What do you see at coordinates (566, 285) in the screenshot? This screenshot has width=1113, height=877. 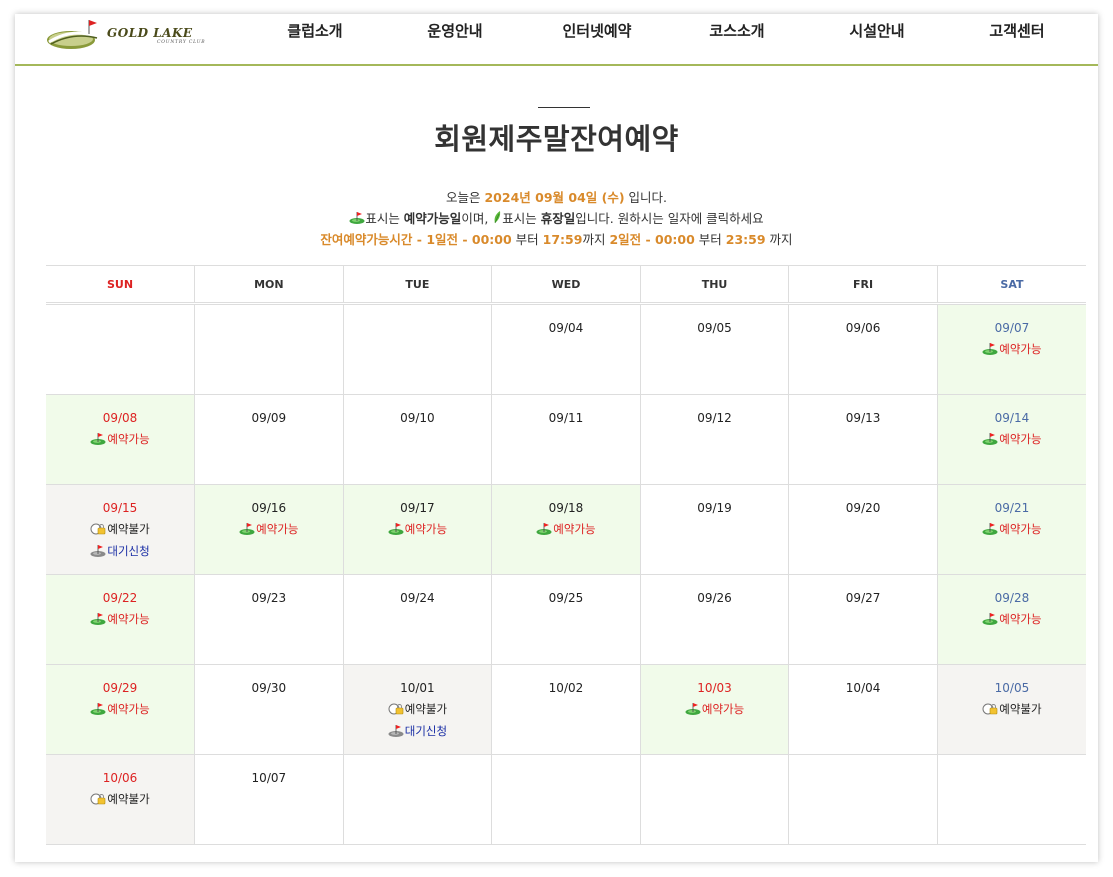 I see `weekday-wed: WED` at bounding box center [566, 285].